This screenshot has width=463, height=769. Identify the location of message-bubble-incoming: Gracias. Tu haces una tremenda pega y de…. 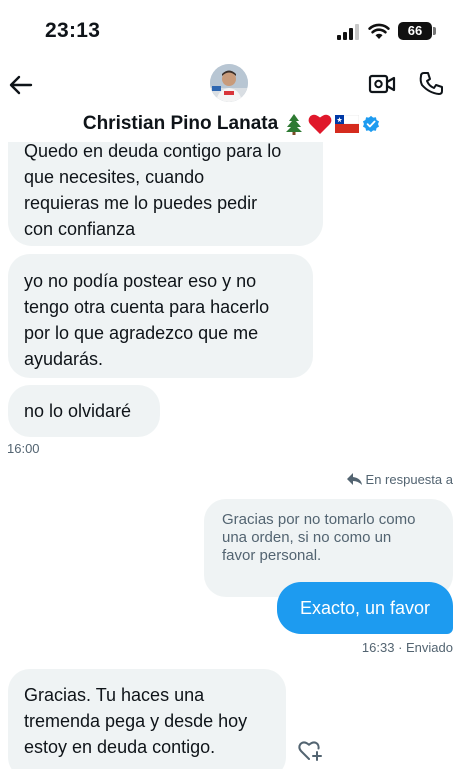
(147, 719).